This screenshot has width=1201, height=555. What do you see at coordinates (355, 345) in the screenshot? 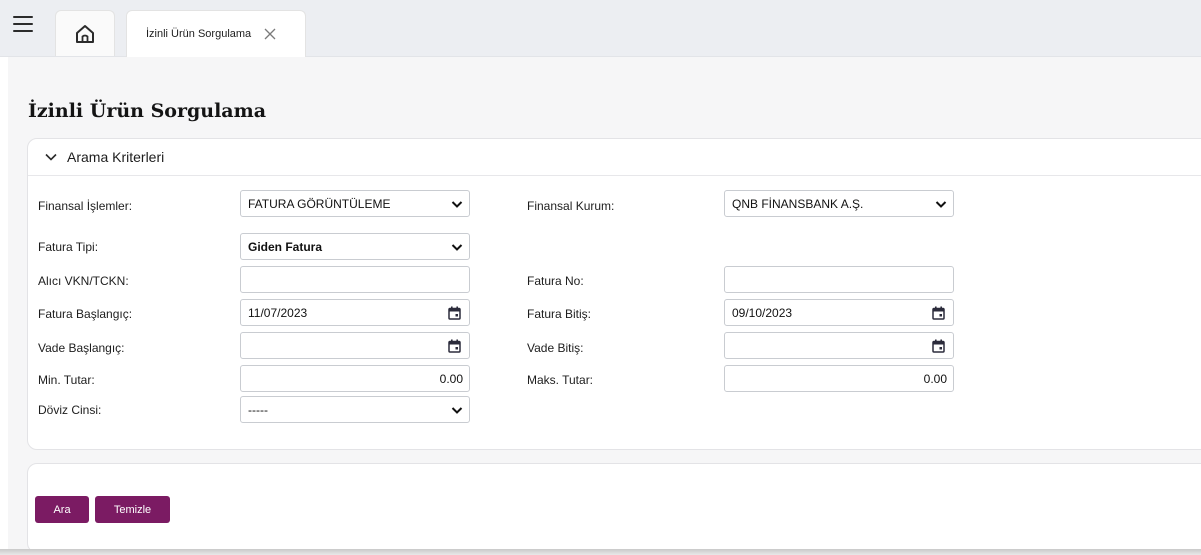
I see `vade-baslangic-date` at bounding box center [355, 345].